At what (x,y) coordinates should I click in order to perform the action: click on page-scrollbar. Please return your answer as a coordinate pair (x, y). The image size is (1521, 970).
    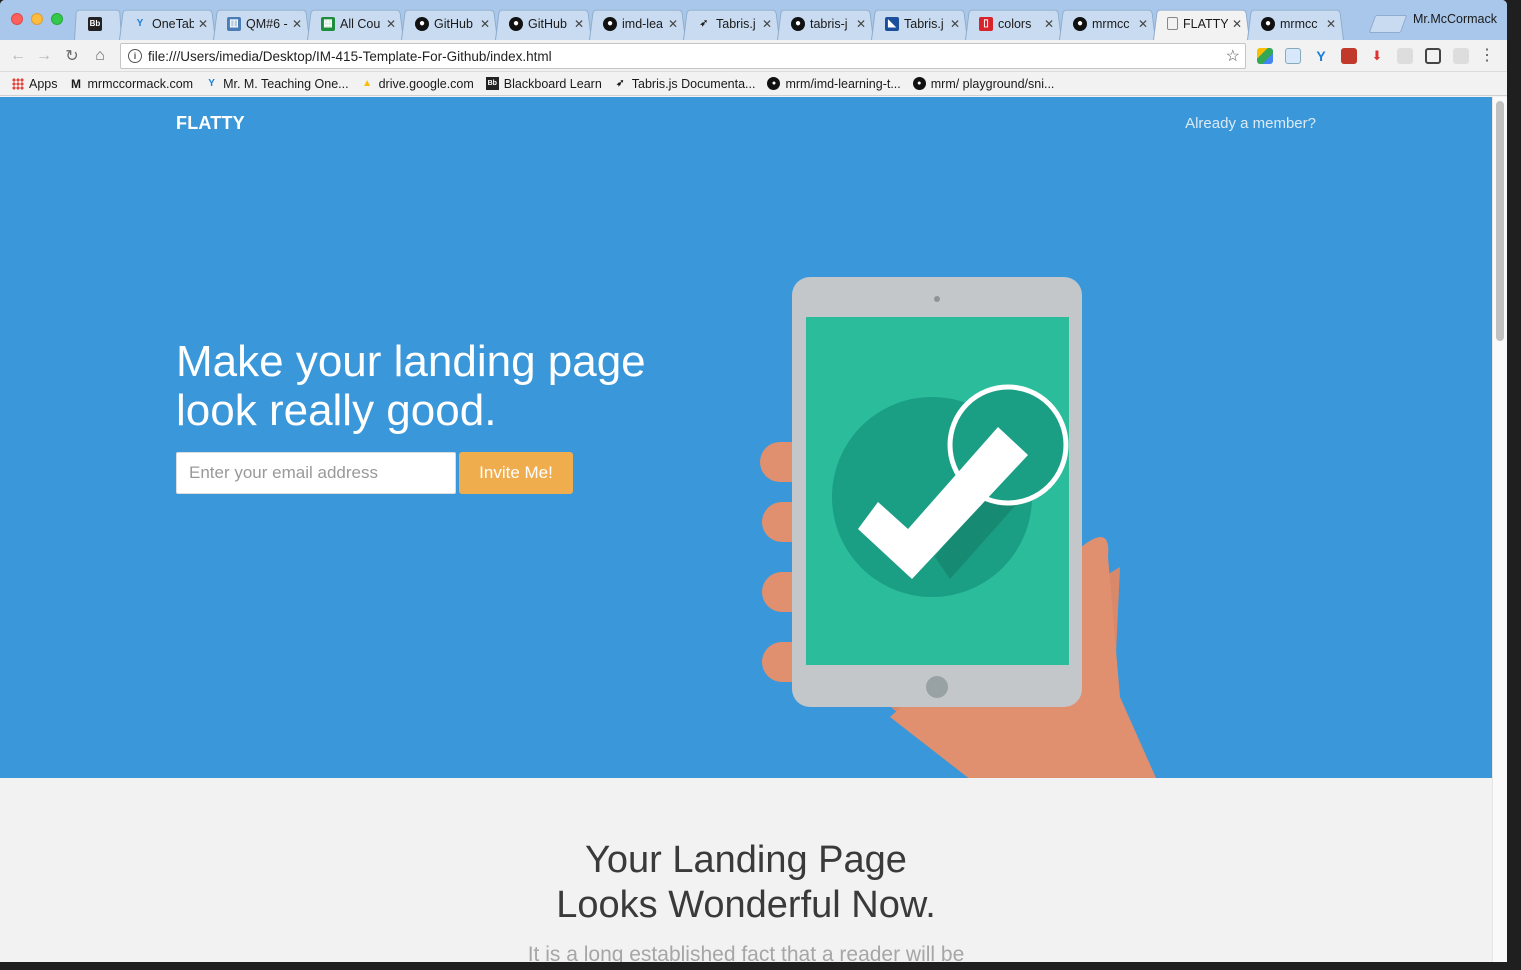
    Looking at the image, I should click on (1499, 529).